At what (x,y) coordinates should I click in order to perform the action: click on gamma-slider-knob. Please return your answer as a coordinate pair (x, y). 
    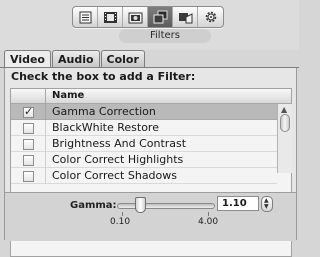
    Looking at the image, I should click on (140, 205).